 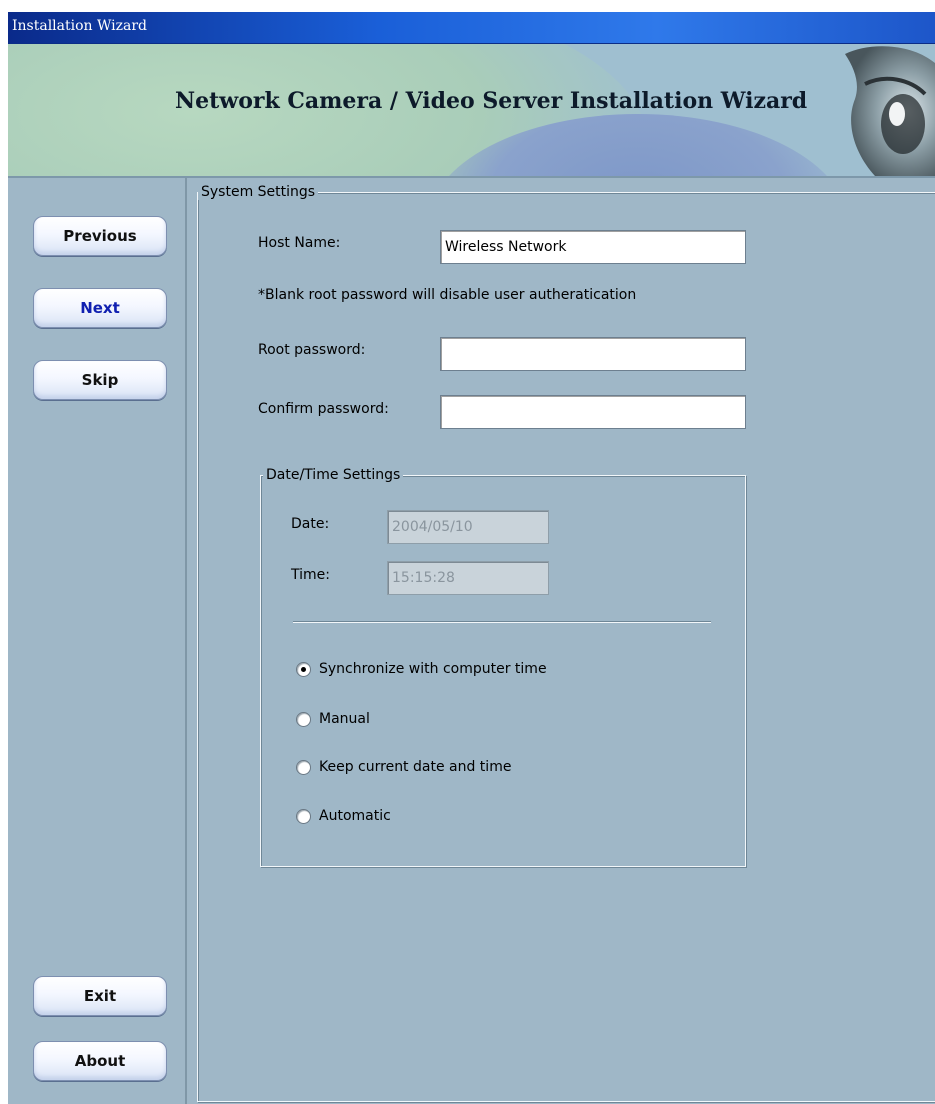 I want to click on radio-label: Keep current date and time, so click(x=415, y=767).